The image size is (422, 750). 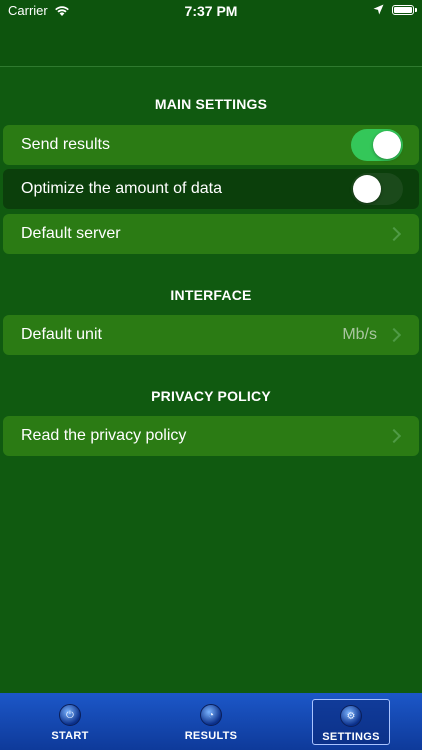 What do you see at coordinates (211, 104) in the screenshot?
I see `section-header-main-settings: MAIN SETTINGS` at bounding box center [211, 104].